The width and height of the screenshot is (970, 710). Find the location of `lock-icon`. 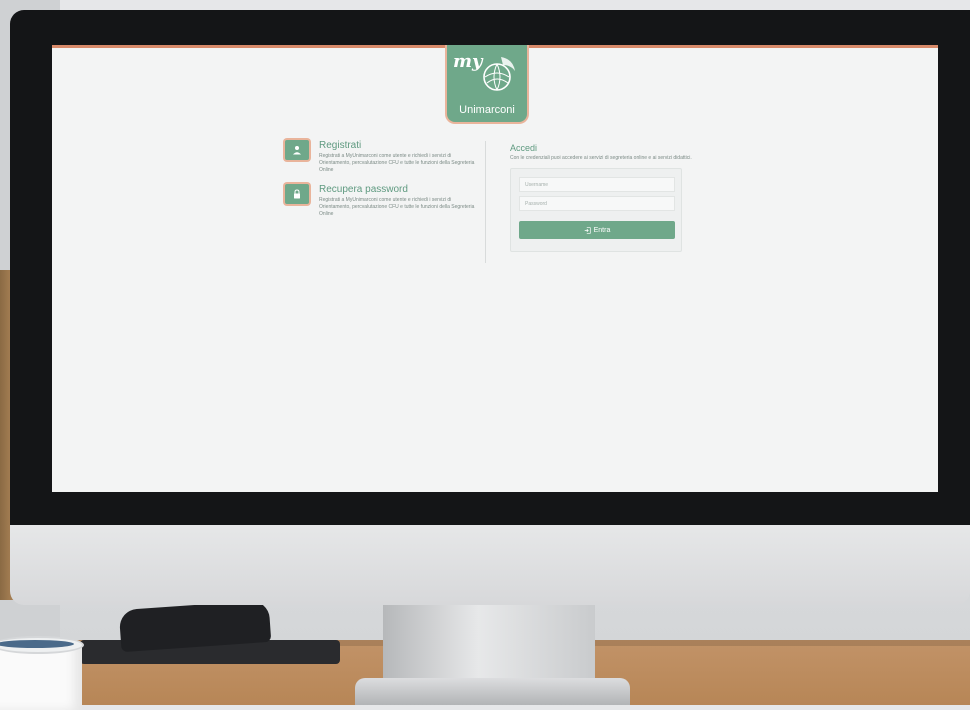

lock-icon is located at coordinates (297, 194).